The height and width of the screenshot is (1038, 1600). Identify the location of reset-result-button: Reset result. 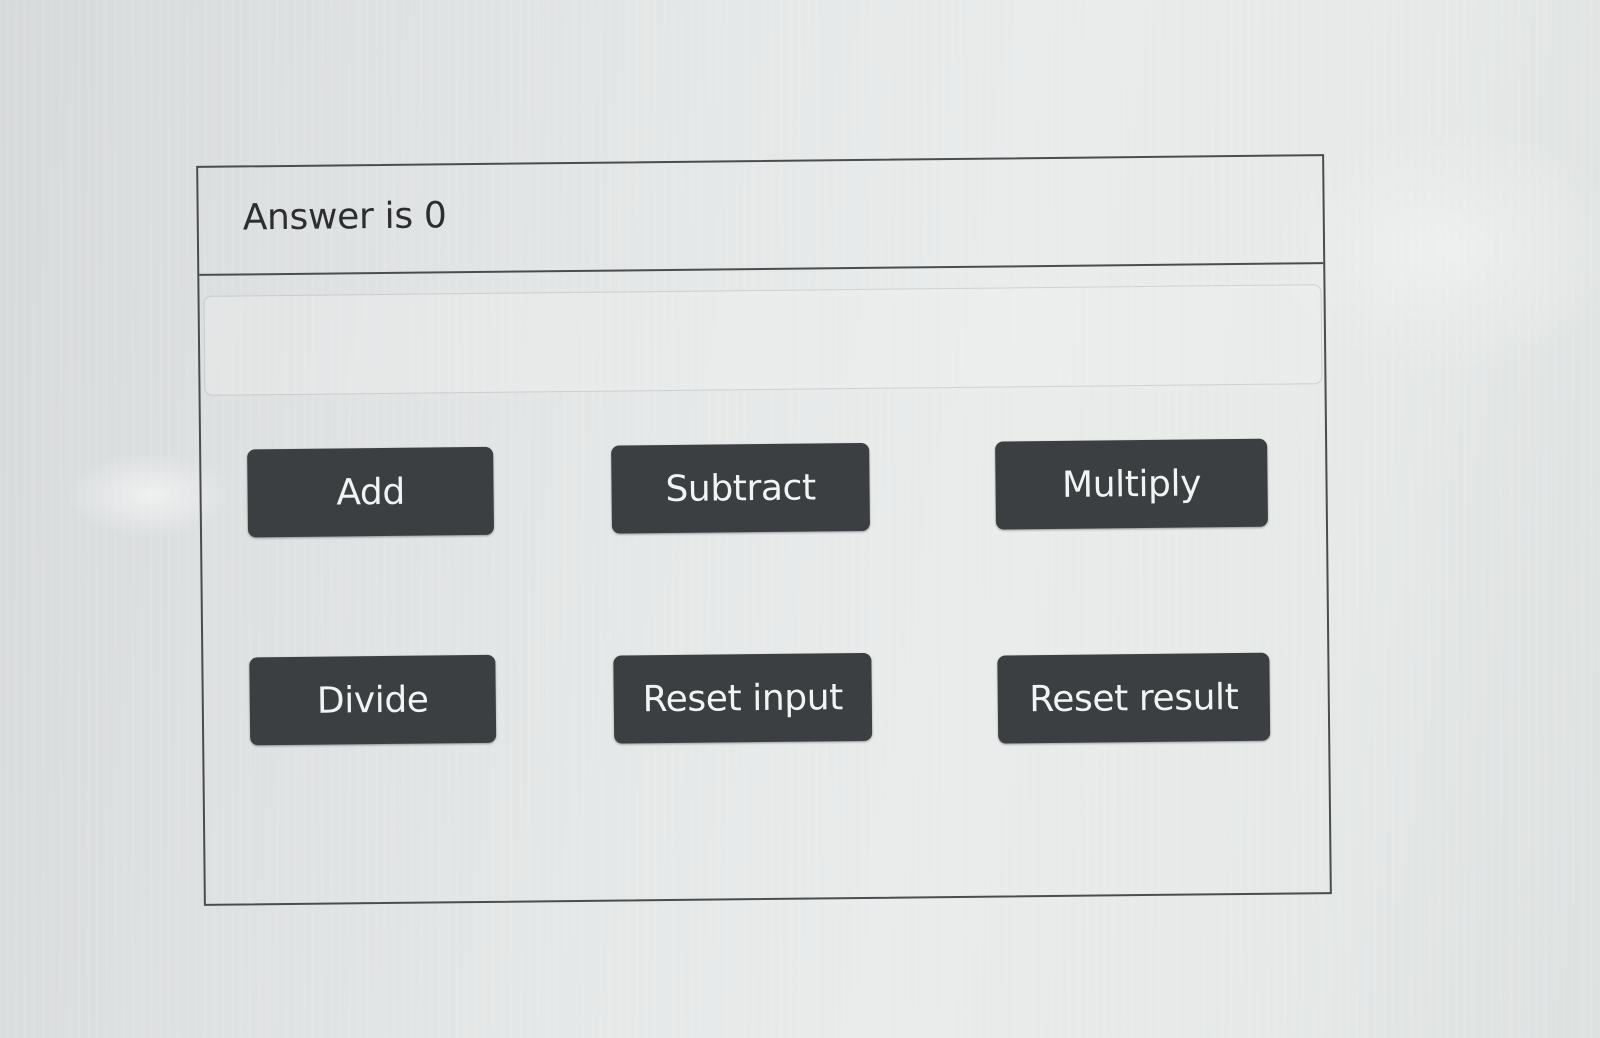
(1134, 698).